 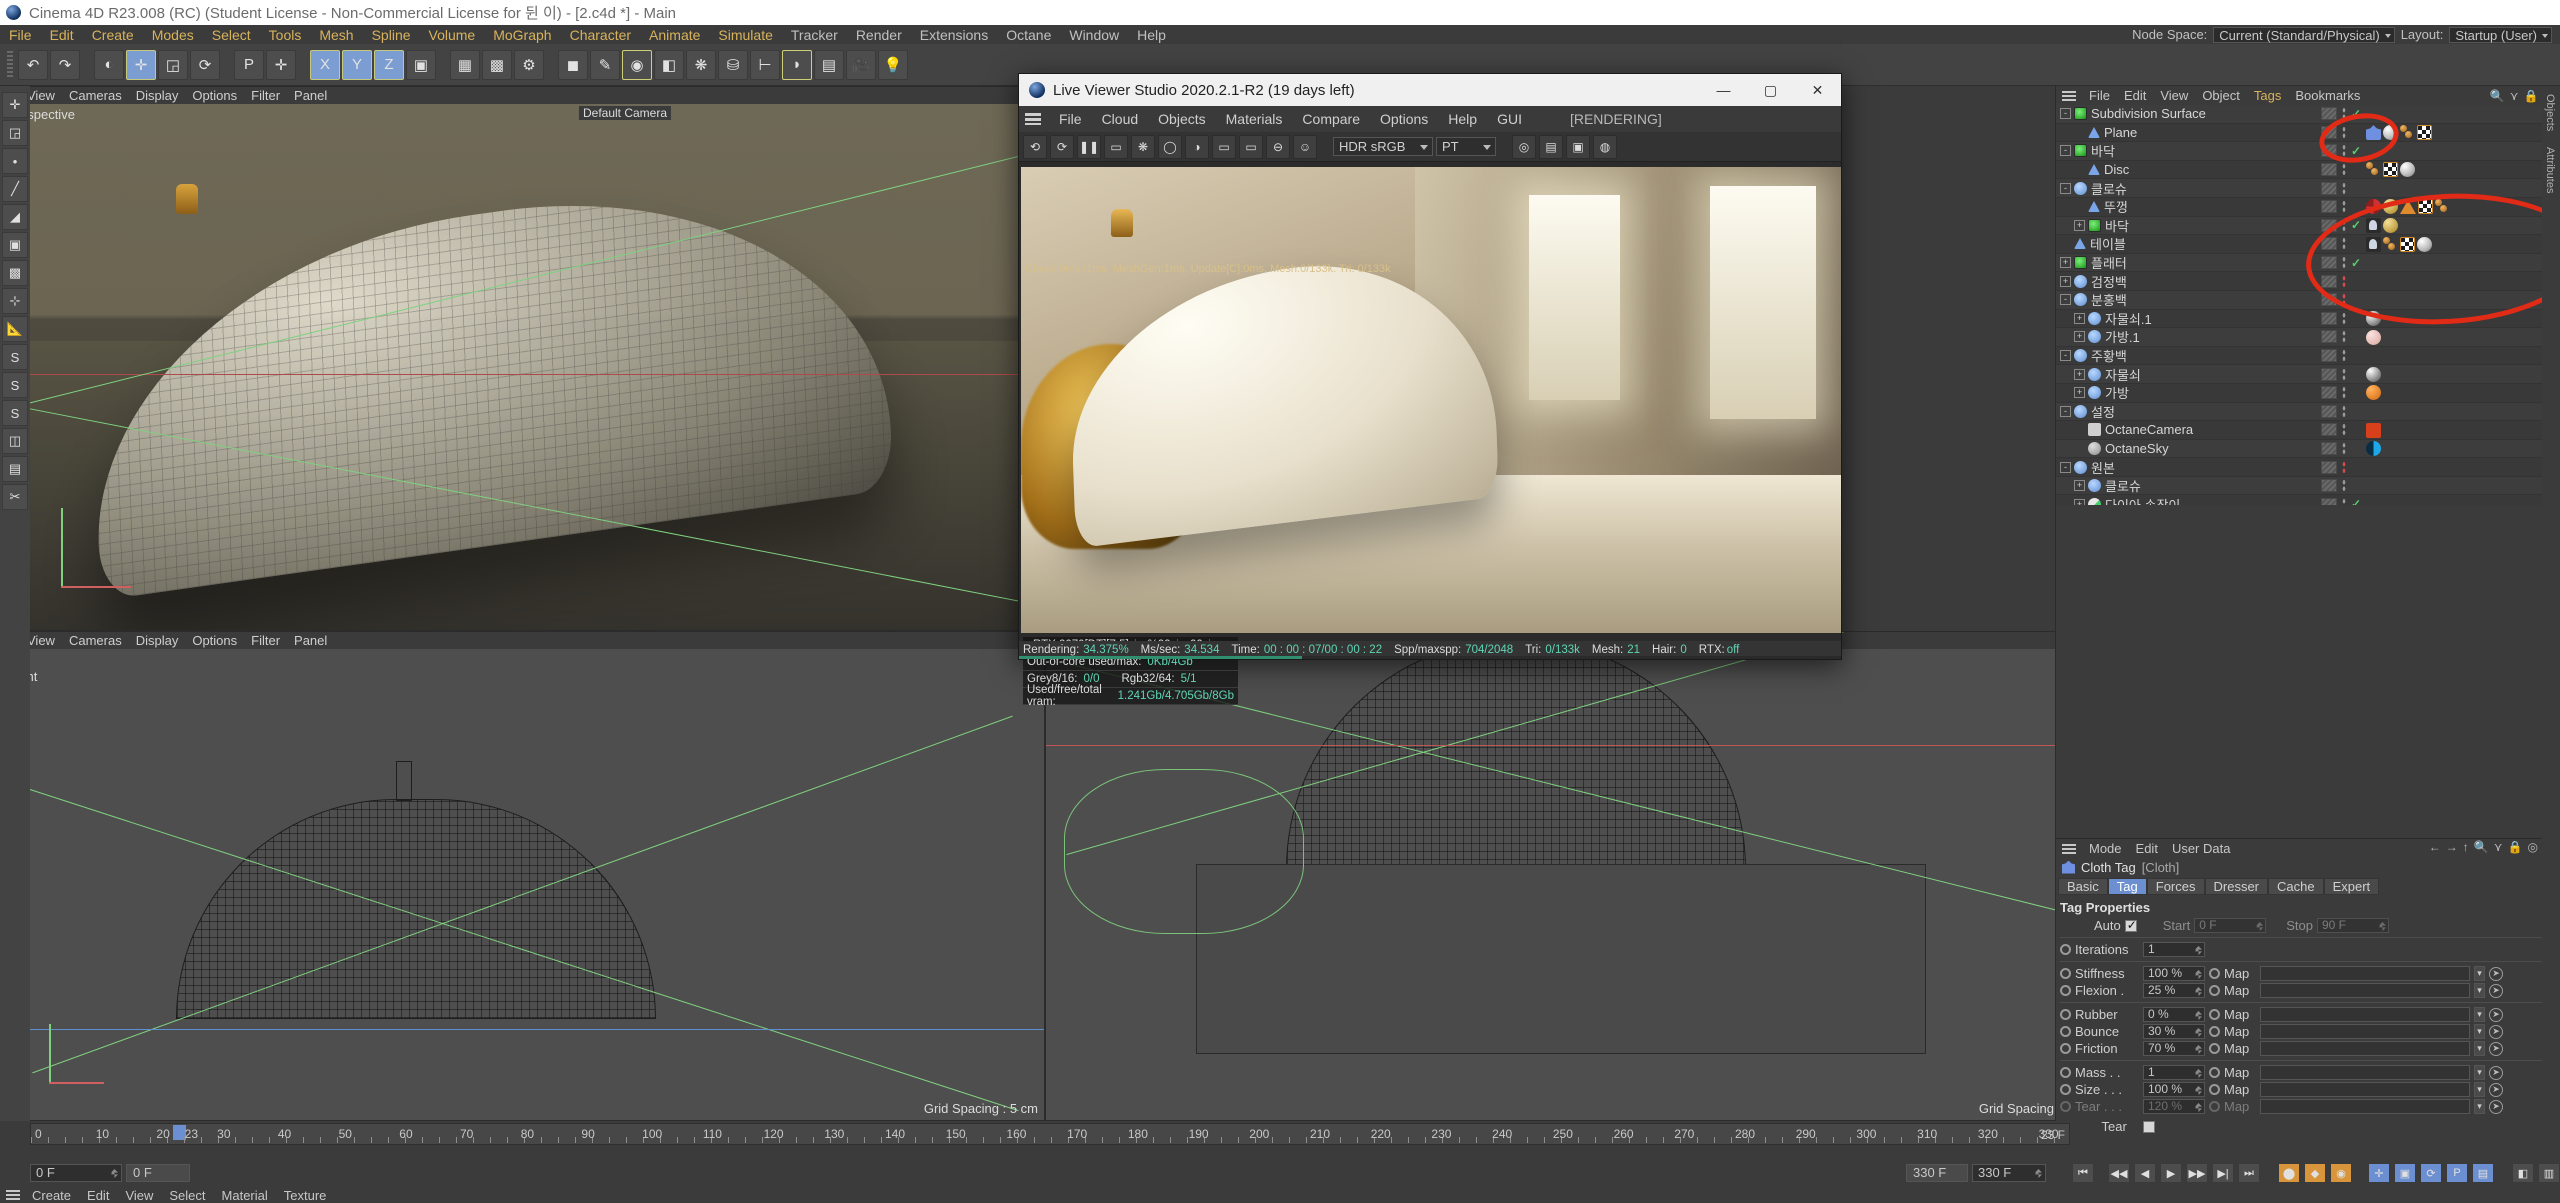 I want to click on add-light-button: 💡, so click(x=893, y=64).